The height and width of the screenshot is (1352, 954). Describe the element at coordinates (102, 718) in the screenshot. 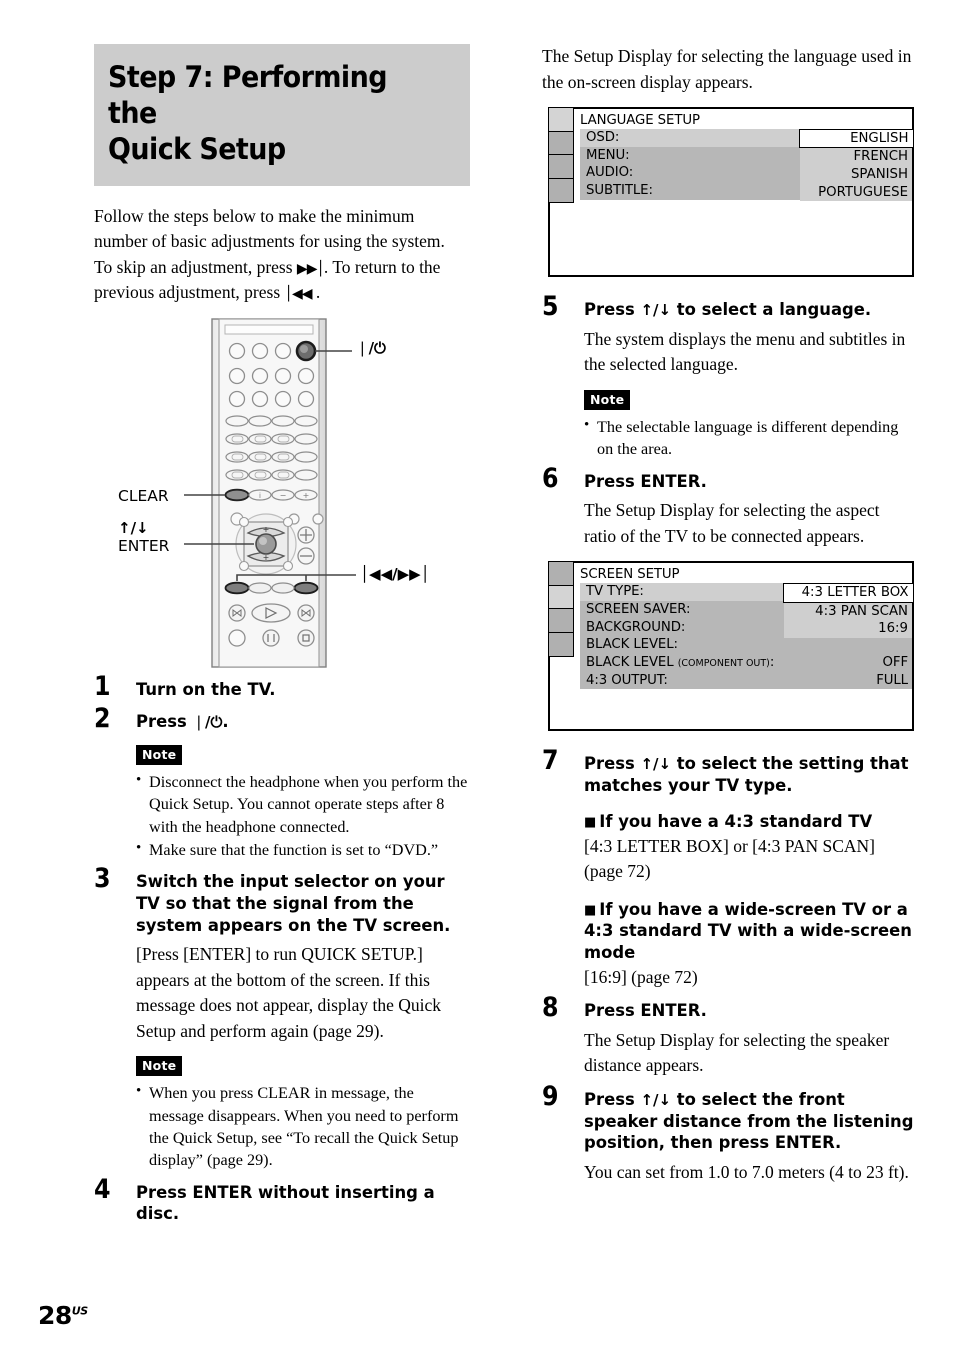

I see `step-2-number: 2` at that location.